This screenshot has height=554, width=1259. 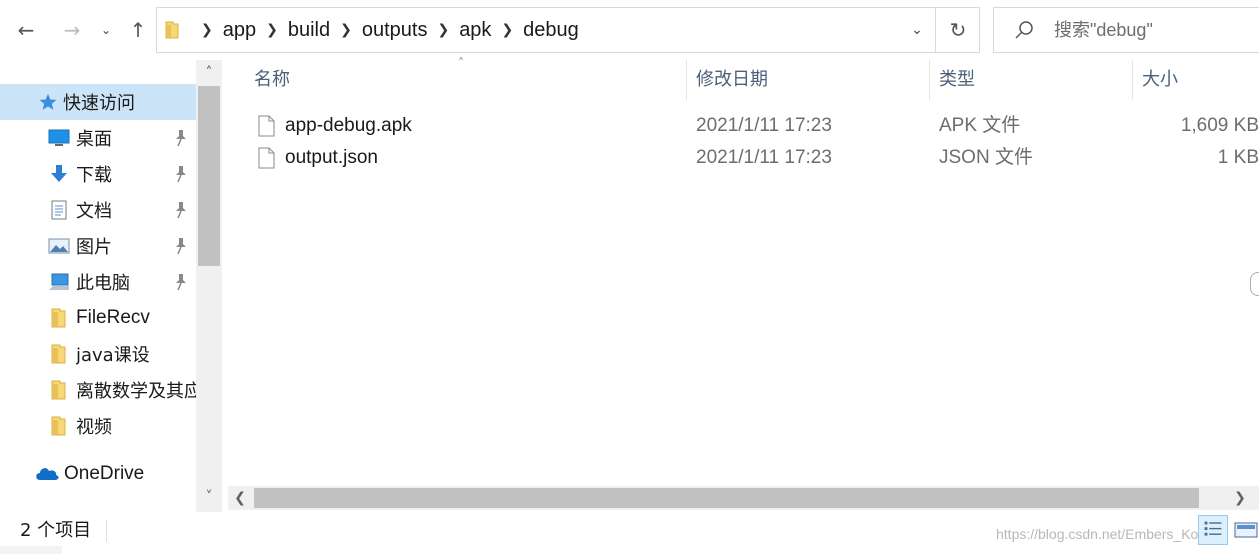 I want to click on status-bar: 2 个项目 https://blog.csdn.net/Embers_Kong, so click(x=629, y=533).